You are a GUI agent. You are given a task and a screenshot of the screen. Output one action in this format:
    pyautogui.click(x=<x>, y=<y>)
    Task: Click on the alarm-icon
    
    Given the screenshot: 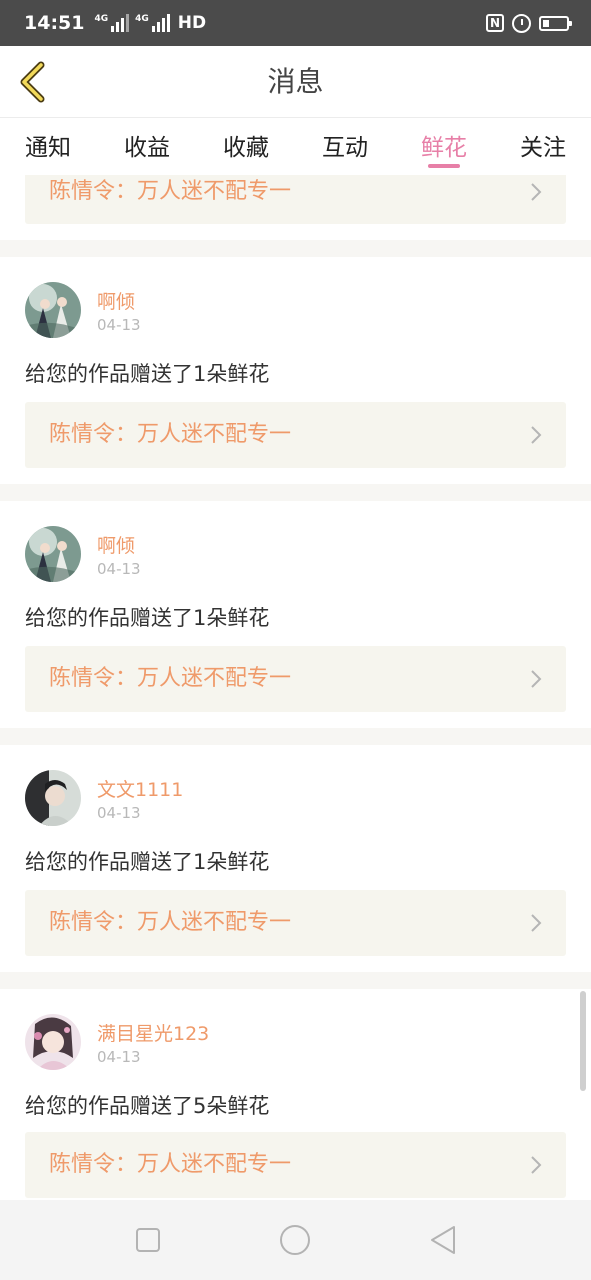 What is the action you would take?
    pyautogui.click(x=521, y=23)
    